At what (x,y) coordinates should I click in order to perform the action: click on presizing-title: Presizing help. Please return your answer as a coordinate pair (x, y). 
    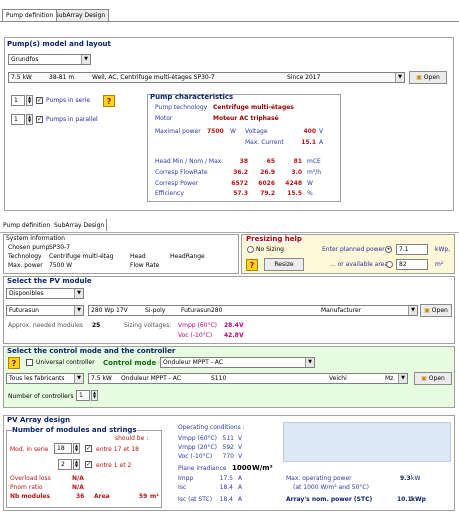
    Looking at the image, I should click on (274, 239).